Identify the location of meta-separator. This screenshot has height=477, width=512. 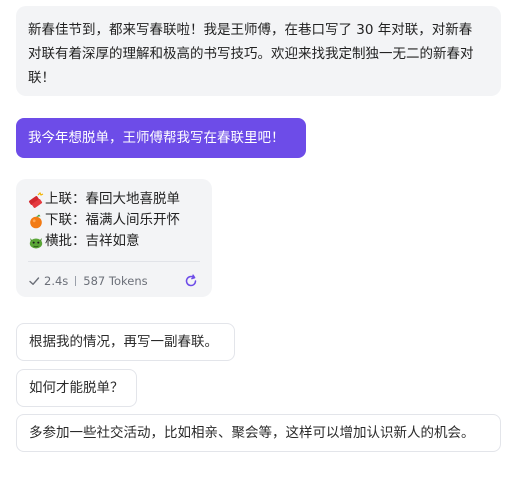
(76, 281).